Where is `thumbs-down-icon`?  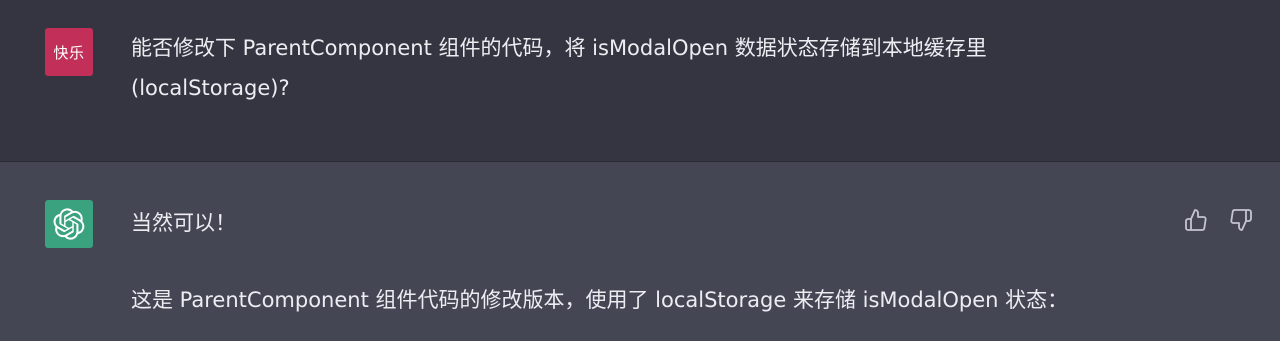
thumbs-down-icon is located at coordinates (1241, 220).